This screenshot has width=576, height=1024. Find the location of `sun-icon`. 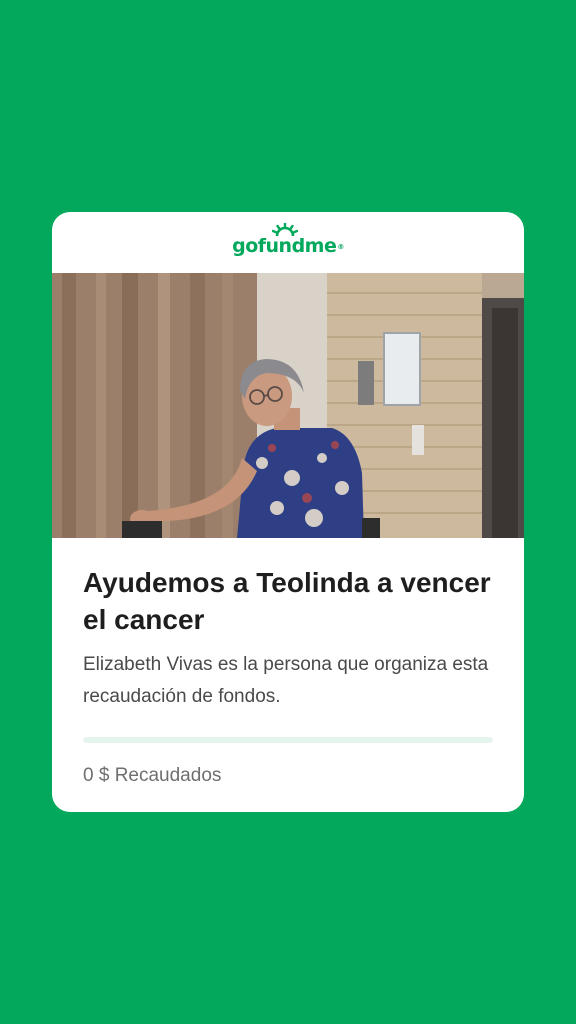

sun-icon is located at coordinates (285, 229).